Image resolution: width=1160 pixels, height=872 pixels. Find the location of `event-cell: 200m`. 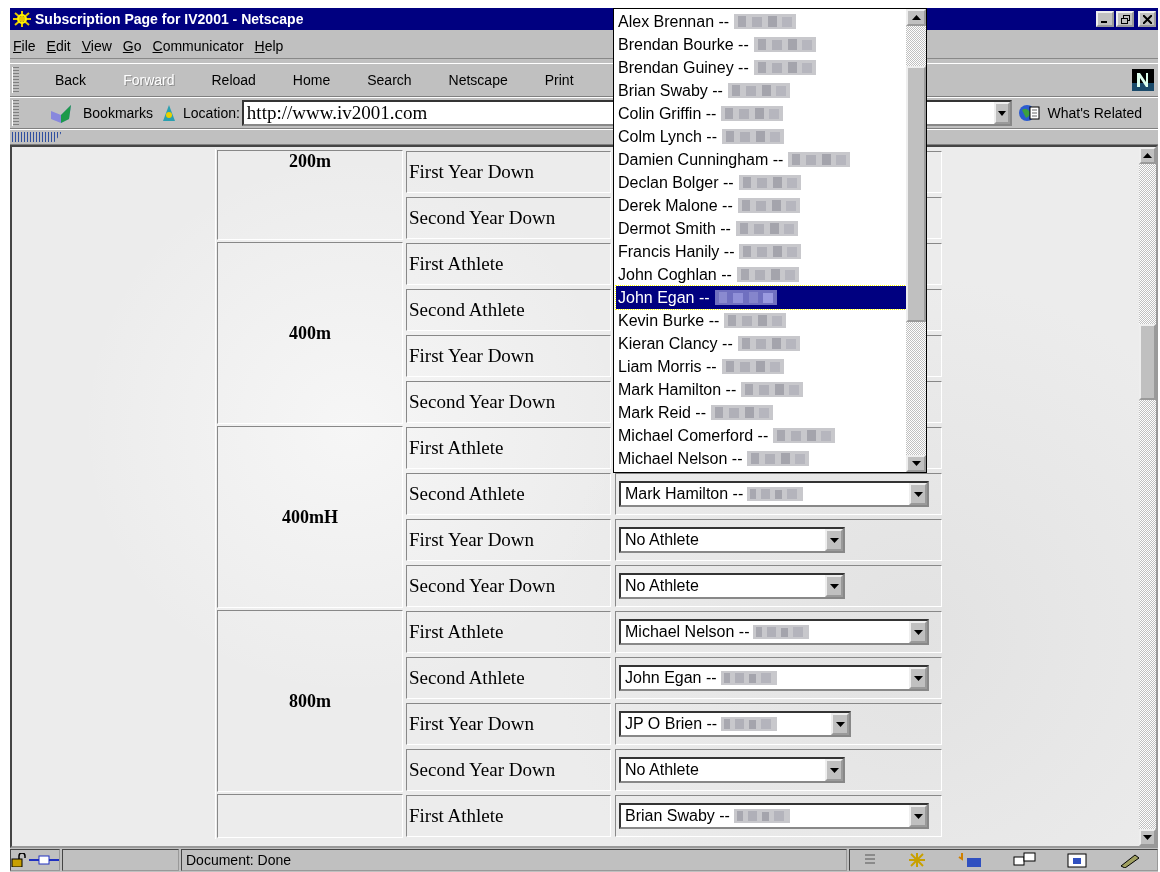

event-cell: 200m is located at coordinates (310, 195).